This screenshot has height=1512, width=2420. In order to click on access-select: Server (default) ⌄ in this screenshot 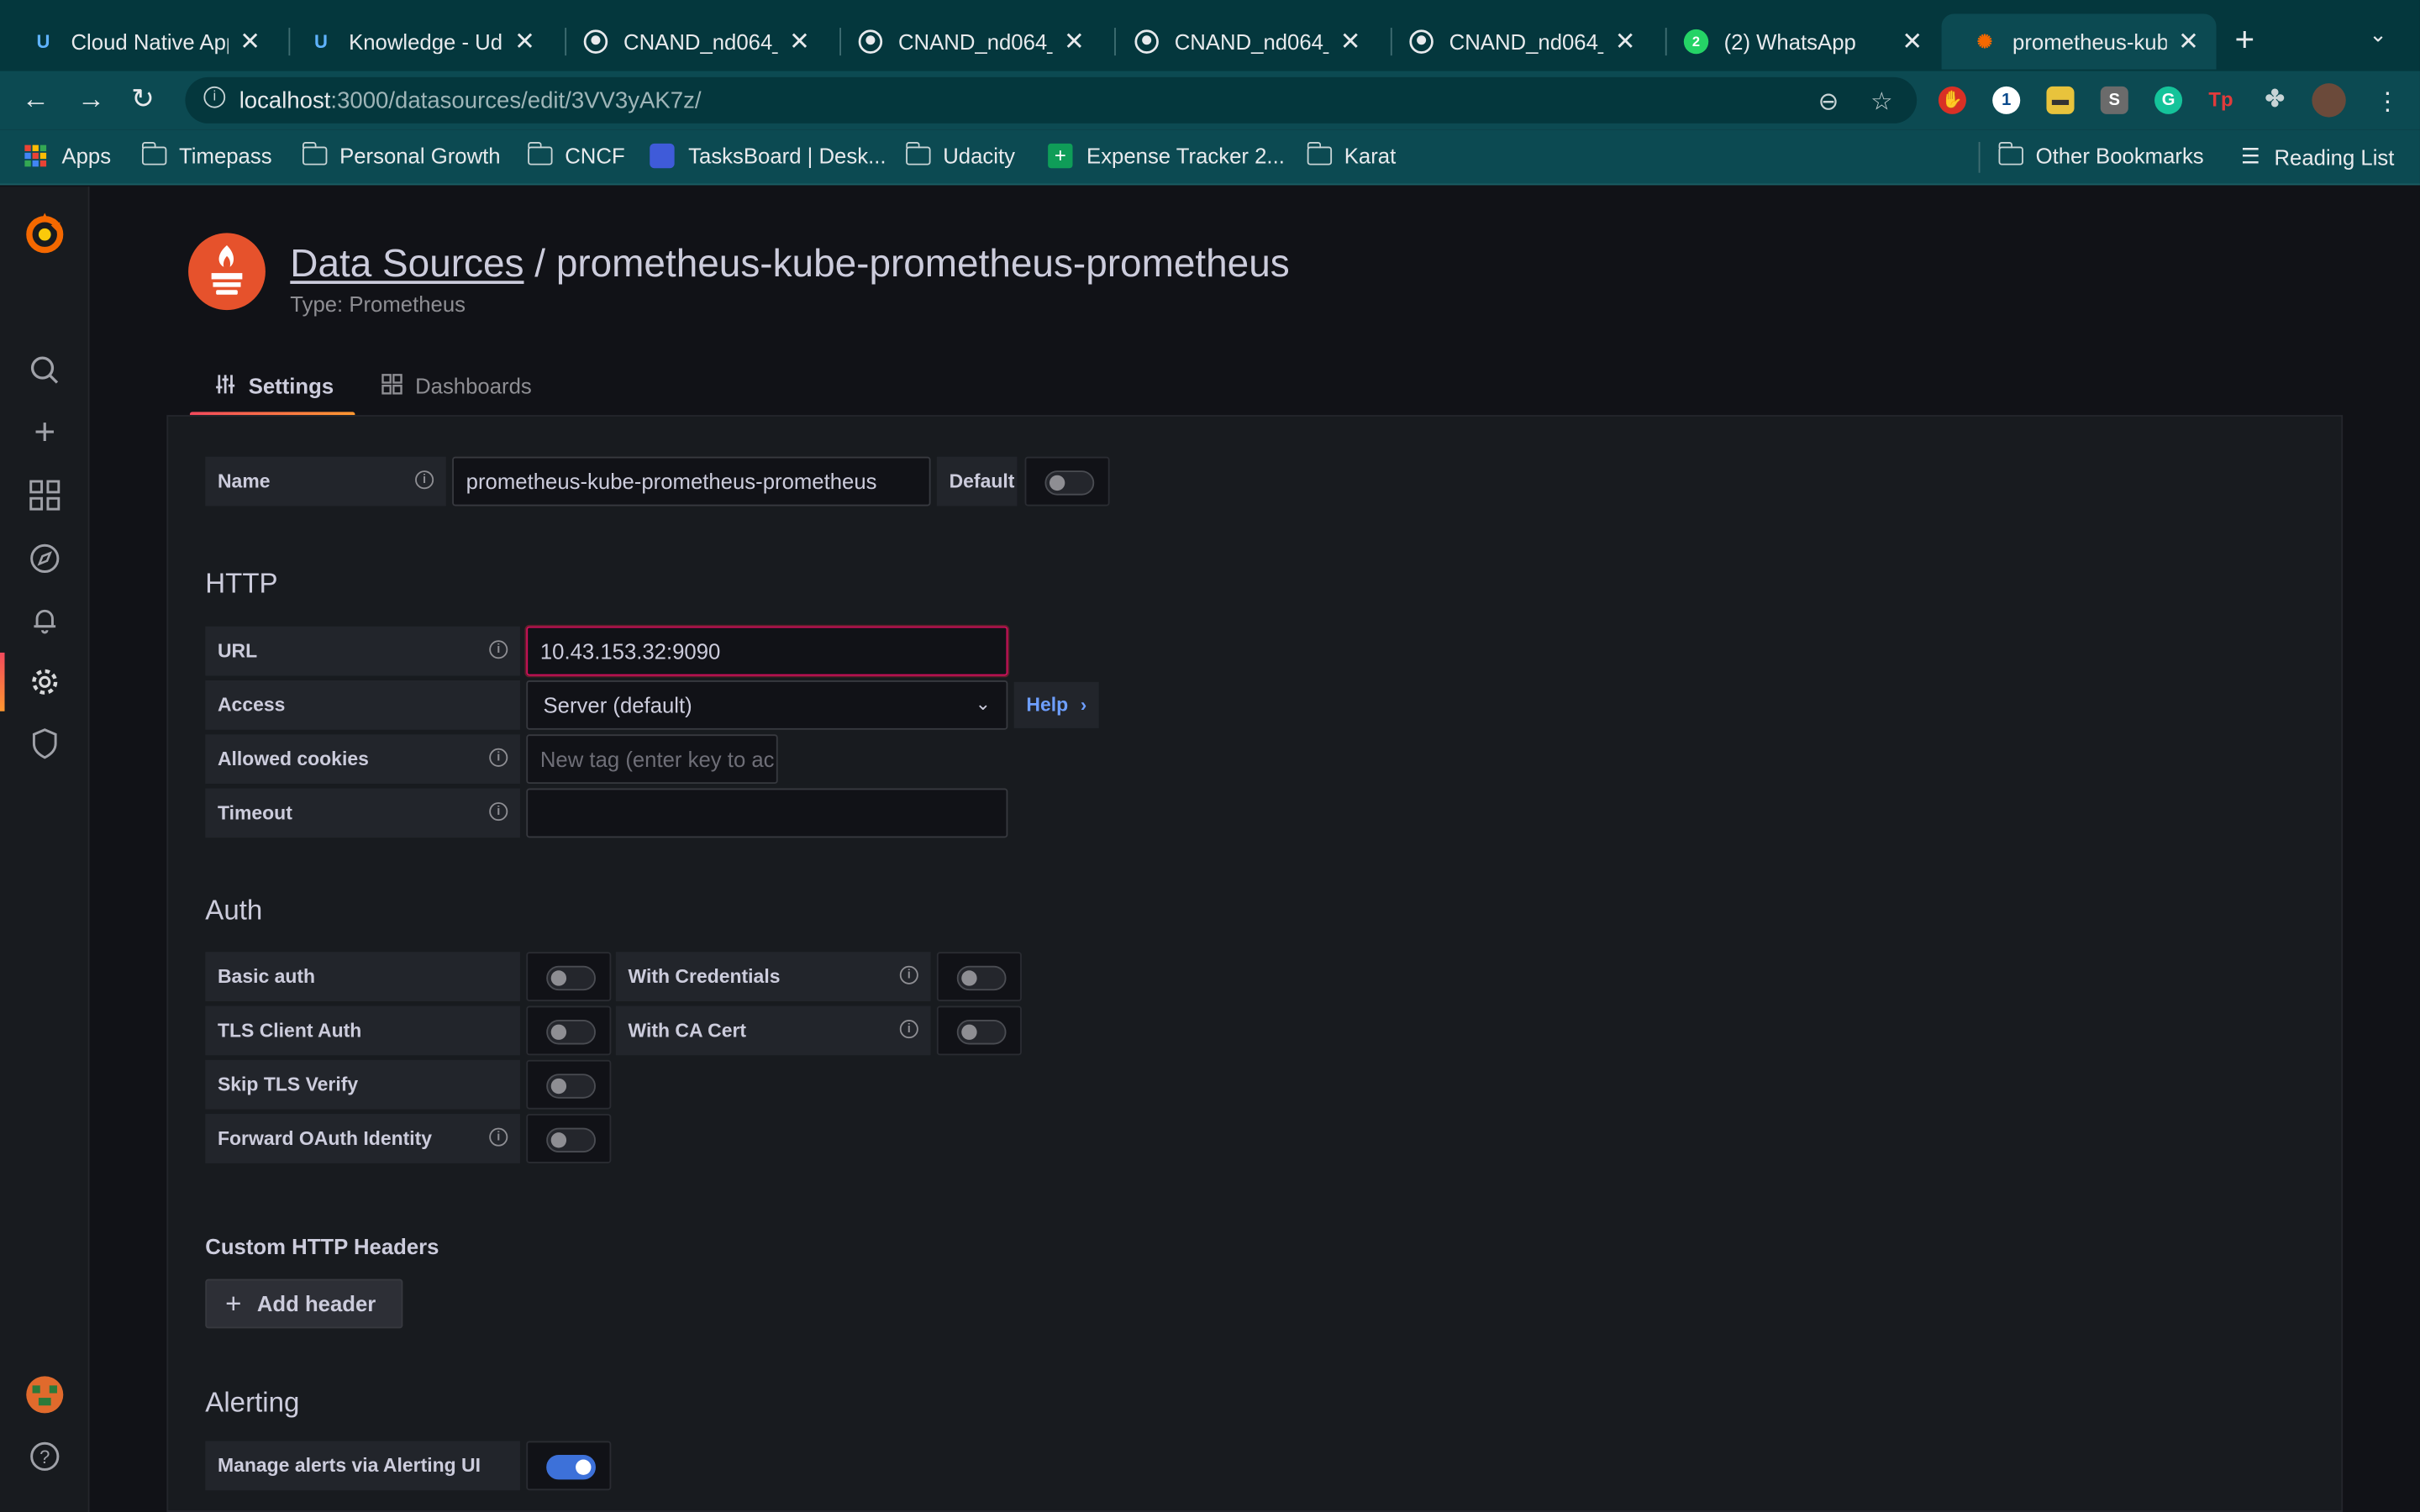, I will do `click(767, 705)`.